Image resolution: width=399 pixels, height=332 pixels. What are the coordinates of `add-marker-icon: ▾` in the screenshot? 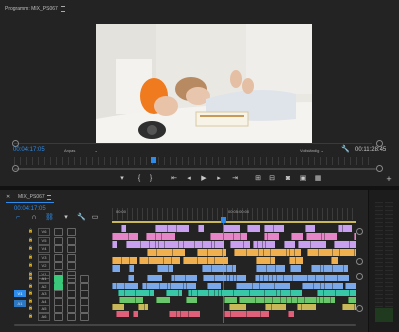 It's located at (66, 218).